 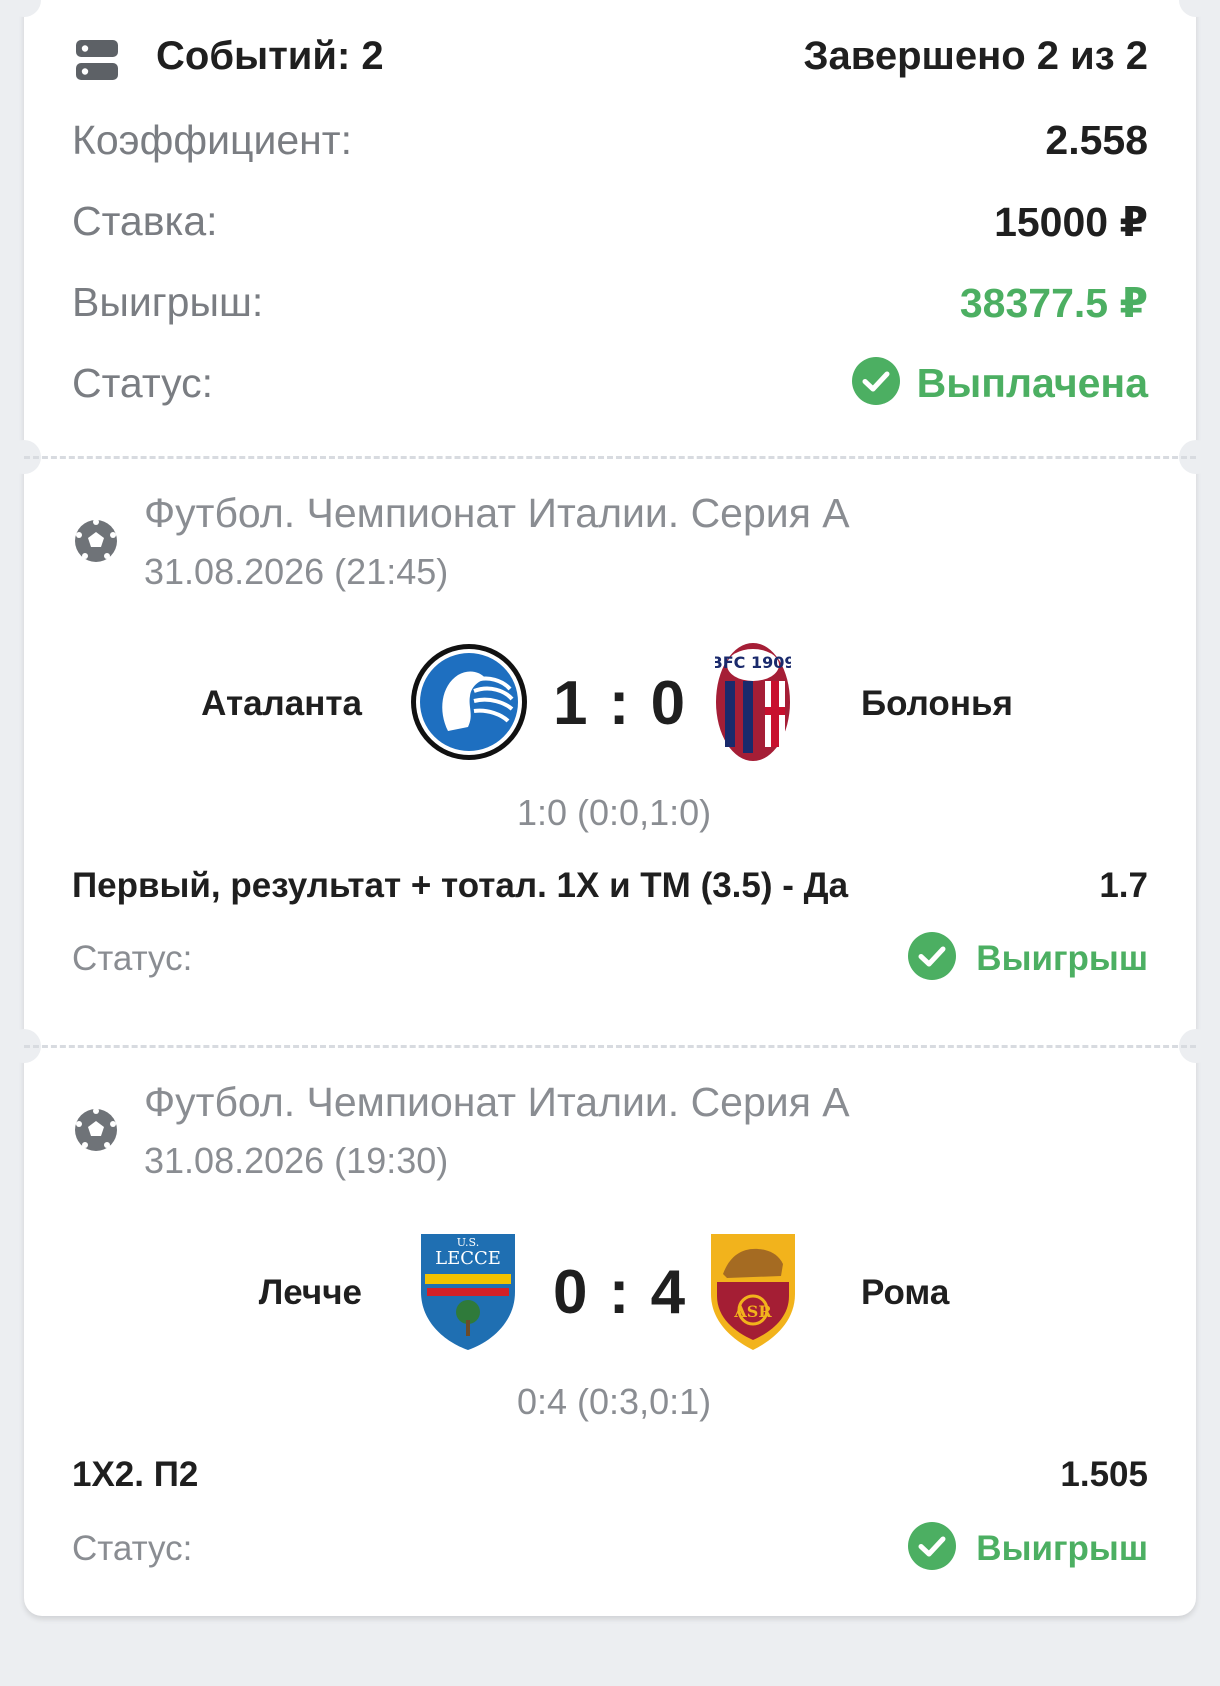 What do you see at coordinates (752, 1311) in the screenshot?
I see `svg-text: ASR` at bounding box center [752, 1311].